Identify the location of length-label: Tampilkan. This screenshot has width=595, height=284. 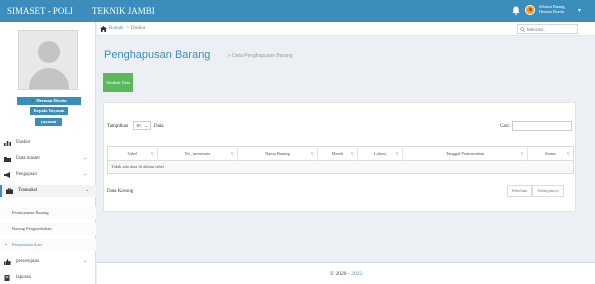
(118, 126).